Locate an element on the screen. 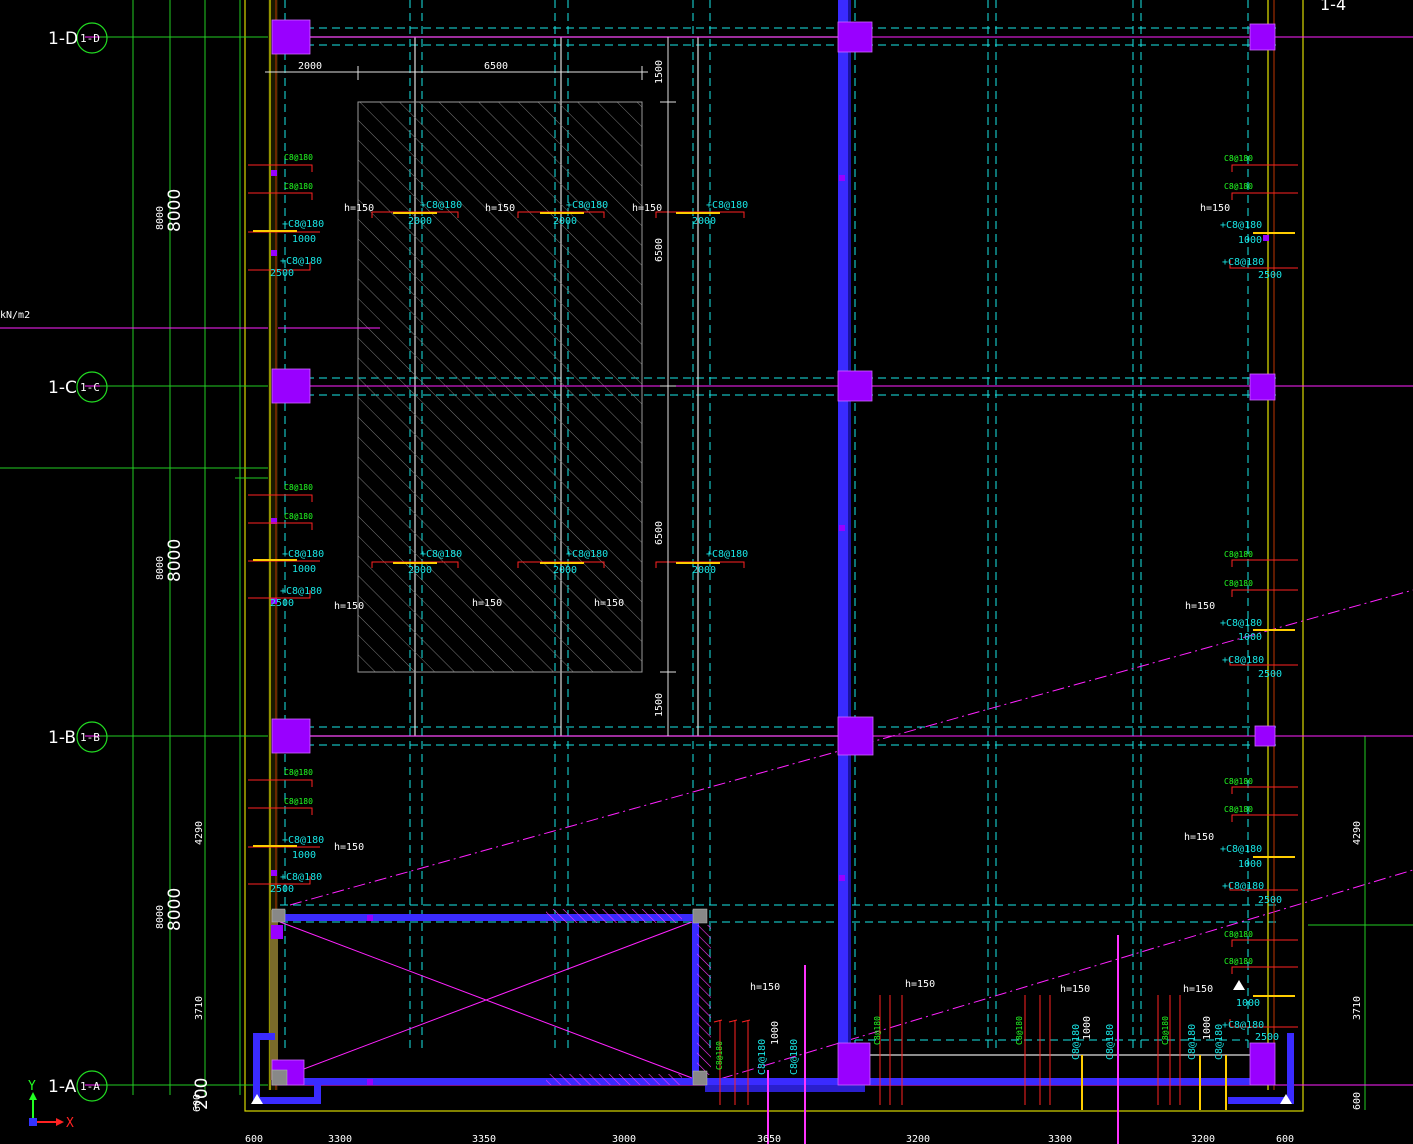 This screenshot has width=1413, height=1144. drawing-corner-label: 1-4 is located at coordinates (1333, 7).